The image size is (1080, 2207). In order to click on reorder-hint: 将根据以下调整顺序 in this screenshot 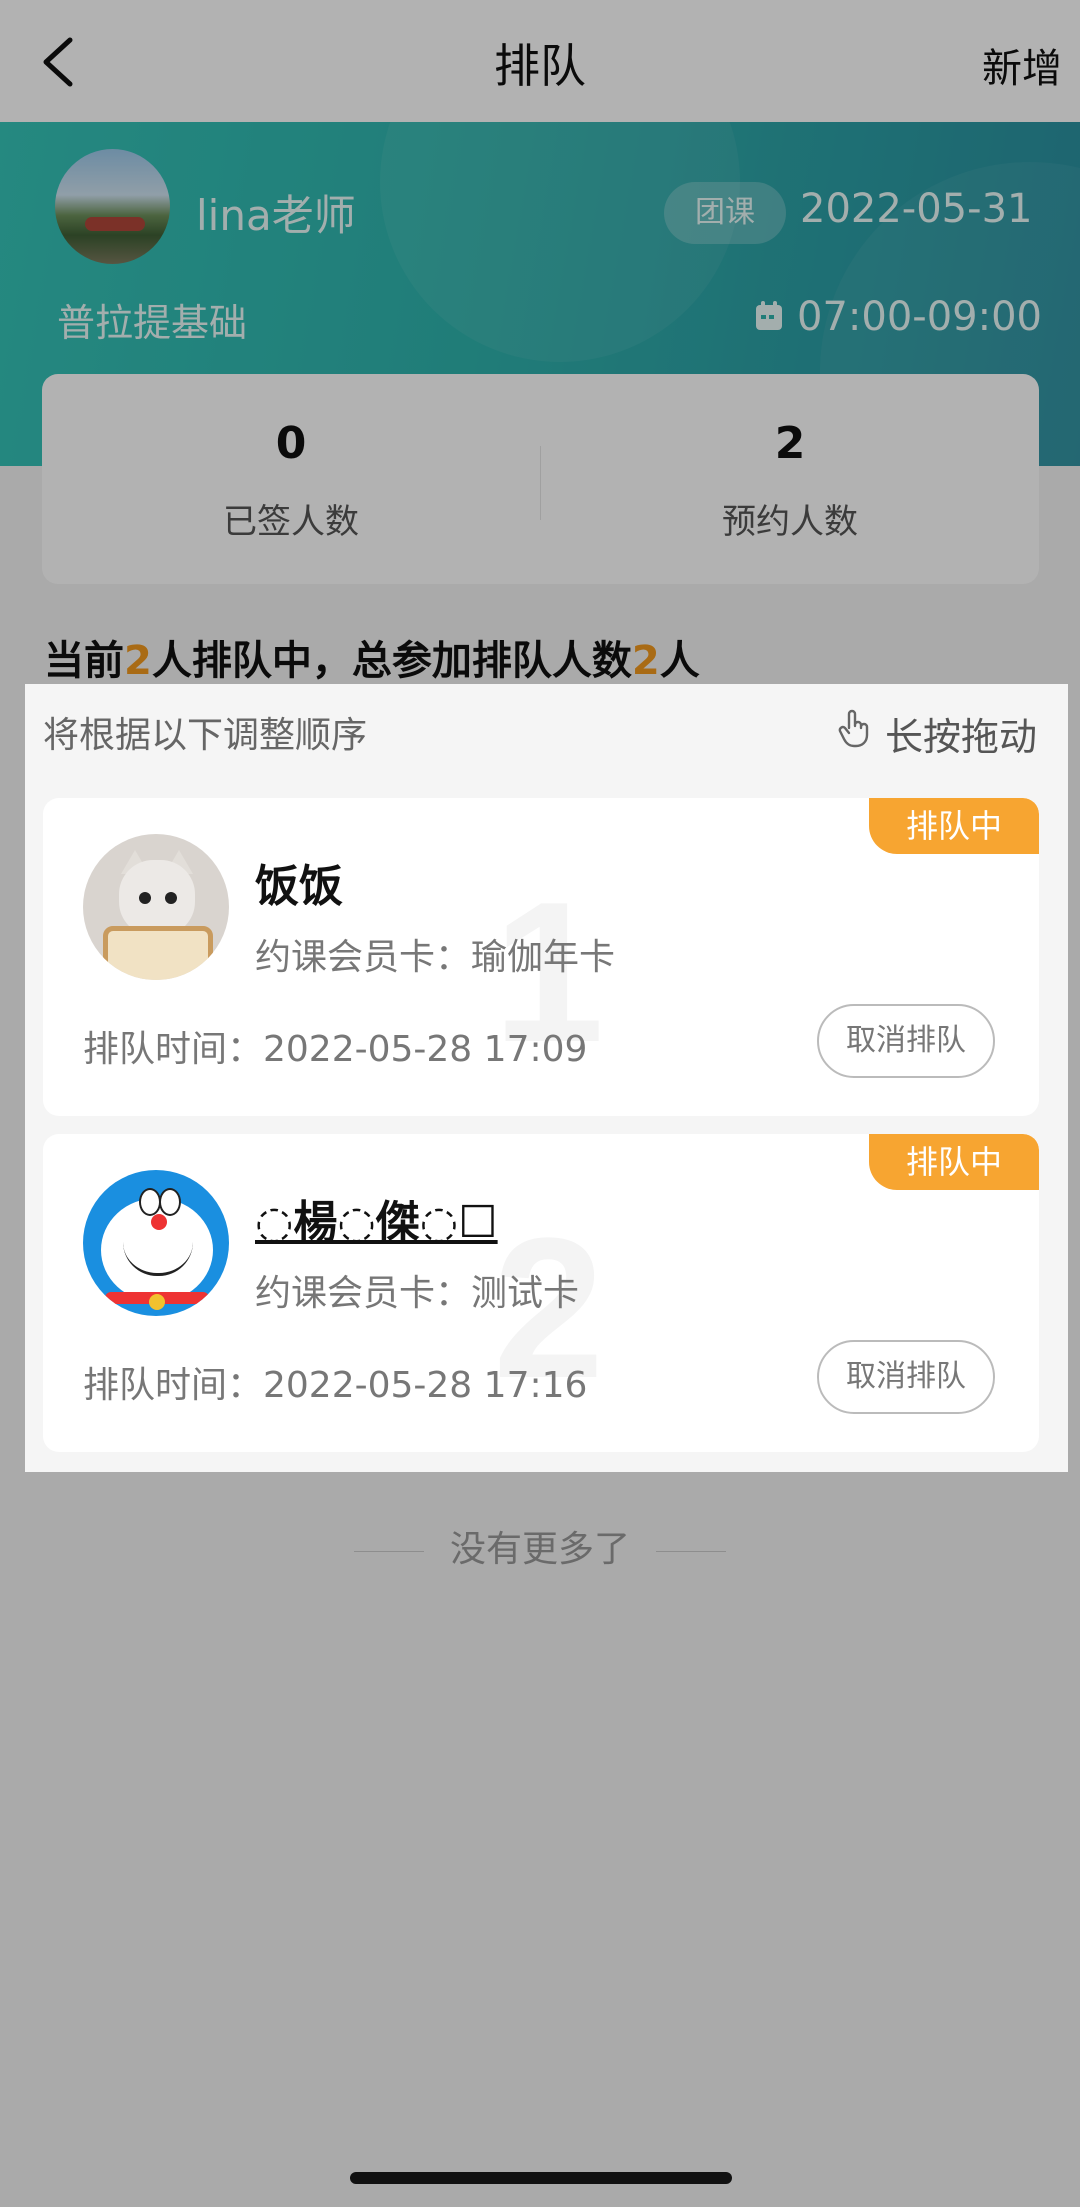, I will do `click(205, 735)`.